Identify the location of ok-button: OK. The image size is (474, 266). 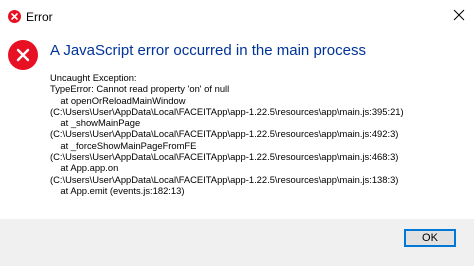
(430, 238).